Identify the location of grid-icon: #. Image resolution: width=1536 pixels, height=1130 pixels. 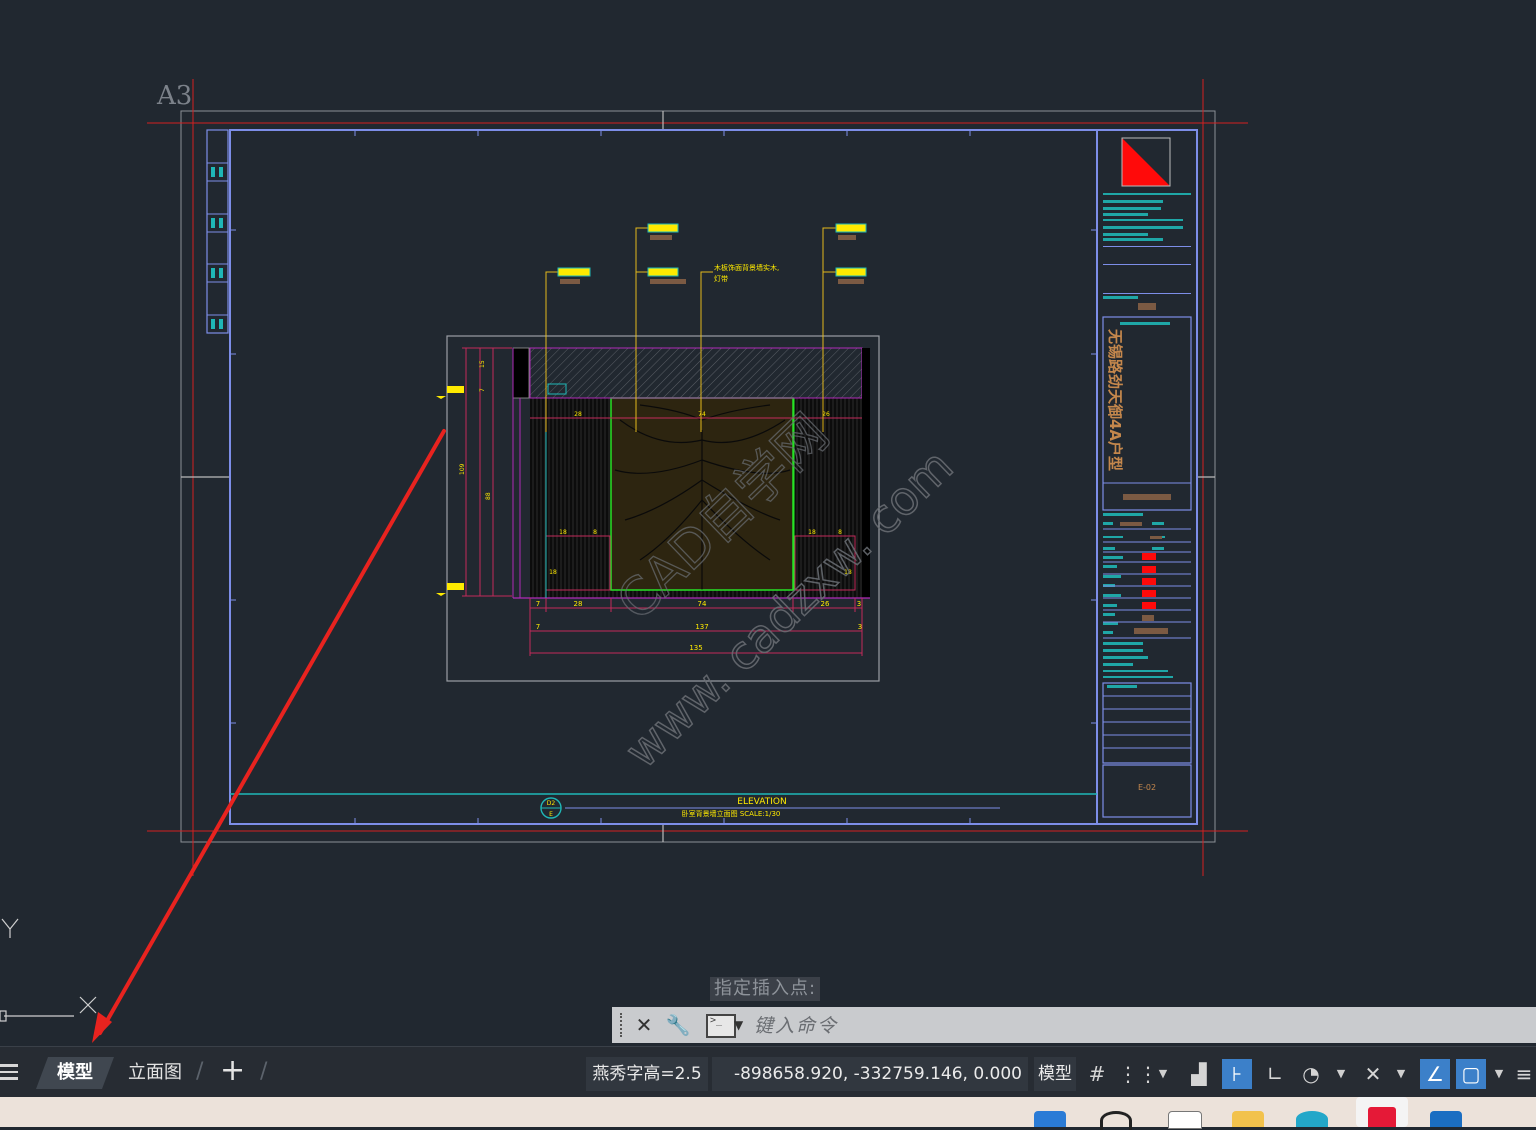
(1097, 1074).